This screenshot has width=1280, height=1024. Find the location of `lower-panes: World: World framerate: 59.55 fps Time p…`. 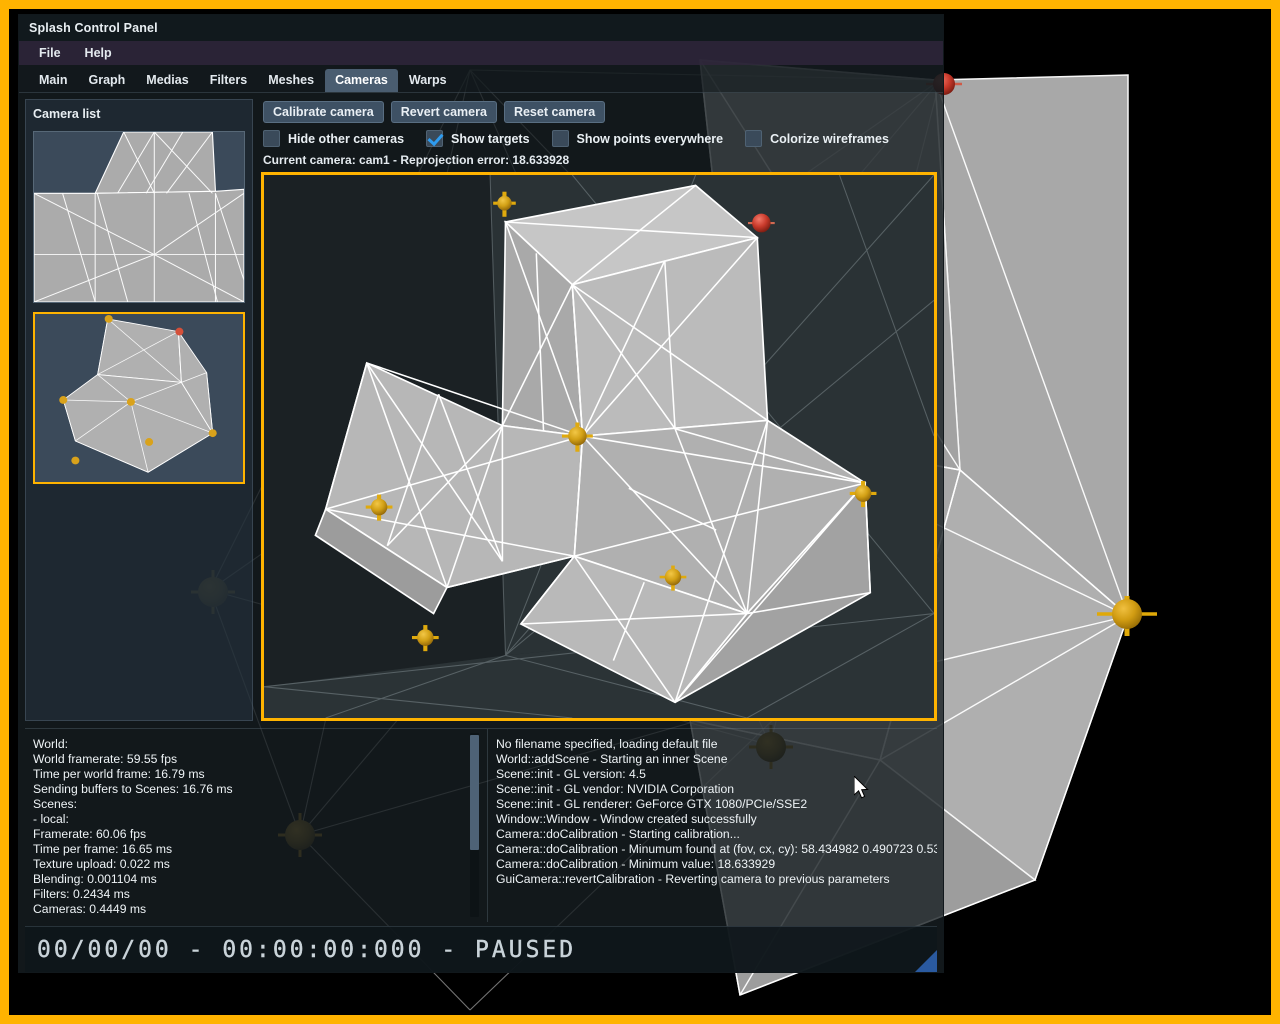

lower-panes: World: World framerate: 59.55 fps Time p… is located at coordinates (481, 825).